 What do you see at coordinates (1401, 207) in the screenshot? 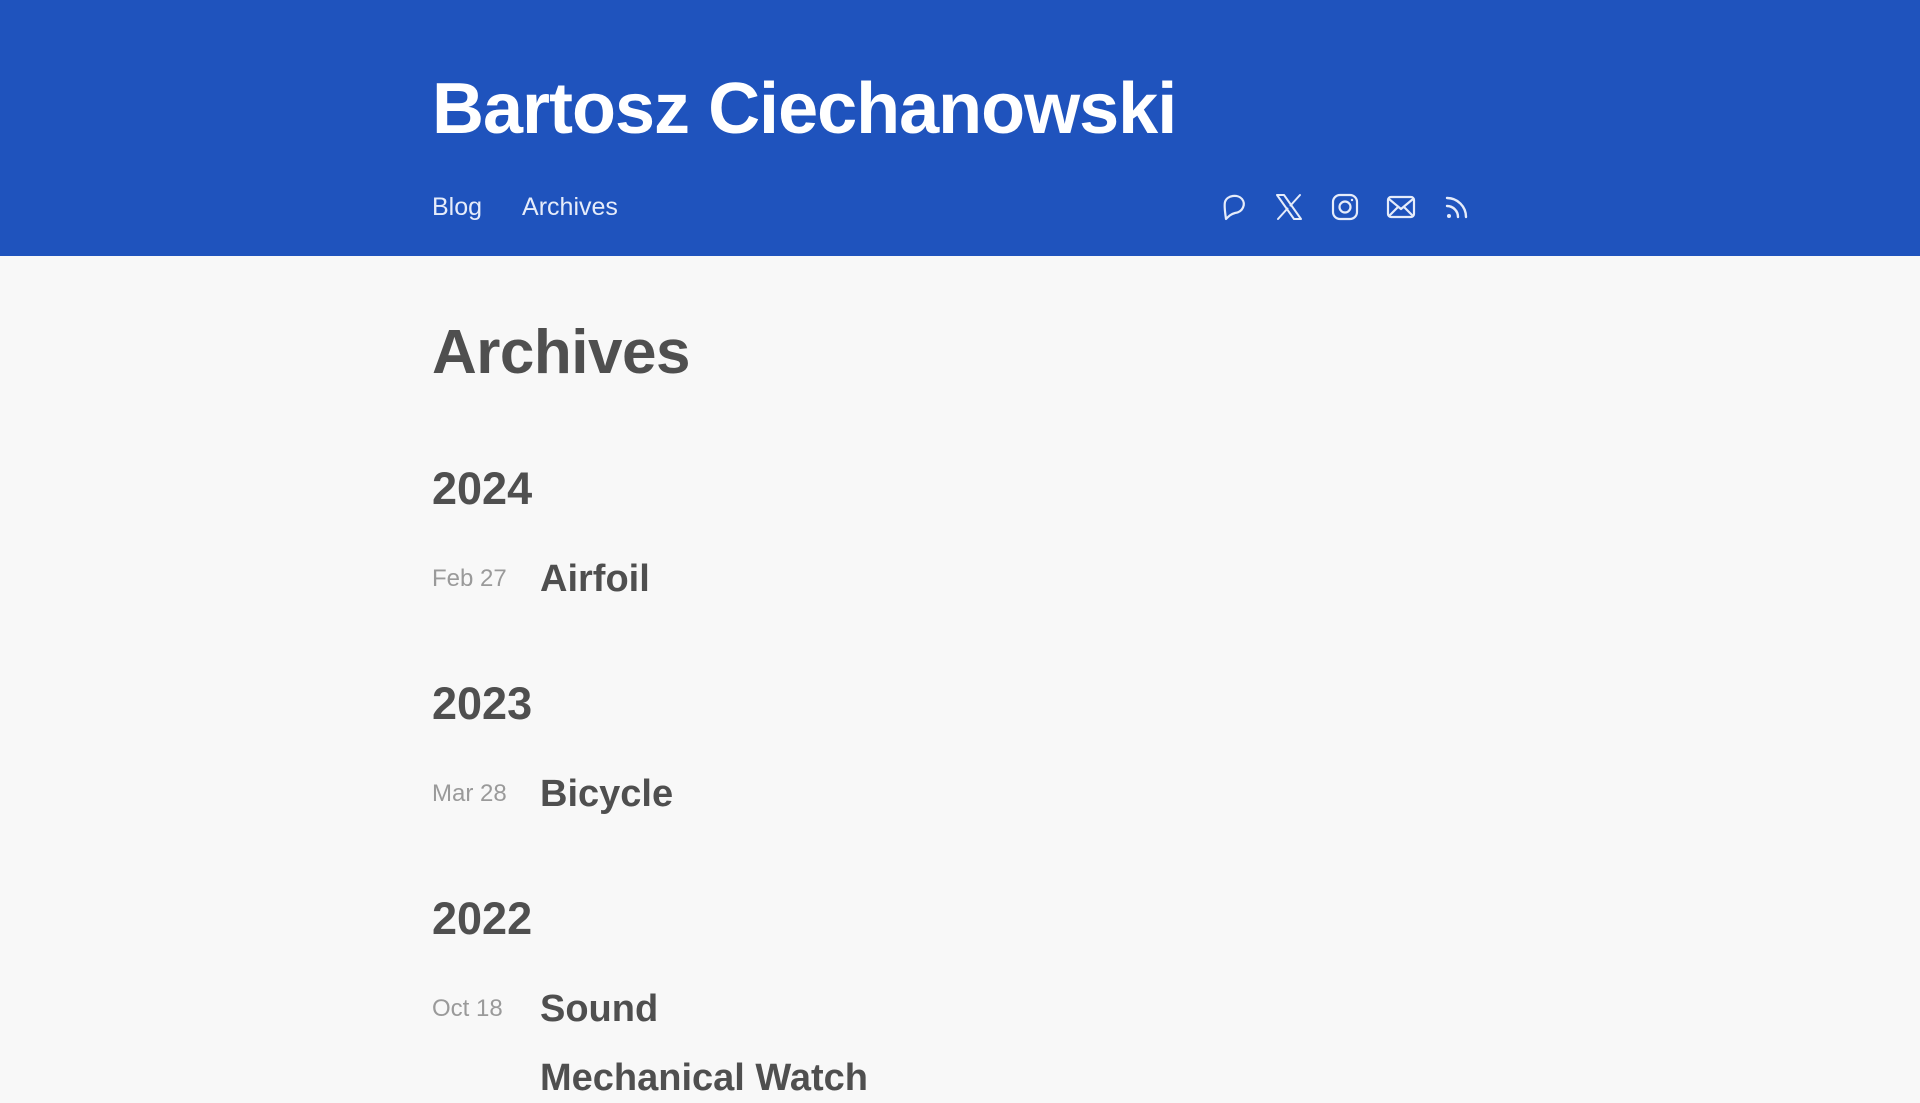
I see `mail-icon` at bounding box center [1401, 207].